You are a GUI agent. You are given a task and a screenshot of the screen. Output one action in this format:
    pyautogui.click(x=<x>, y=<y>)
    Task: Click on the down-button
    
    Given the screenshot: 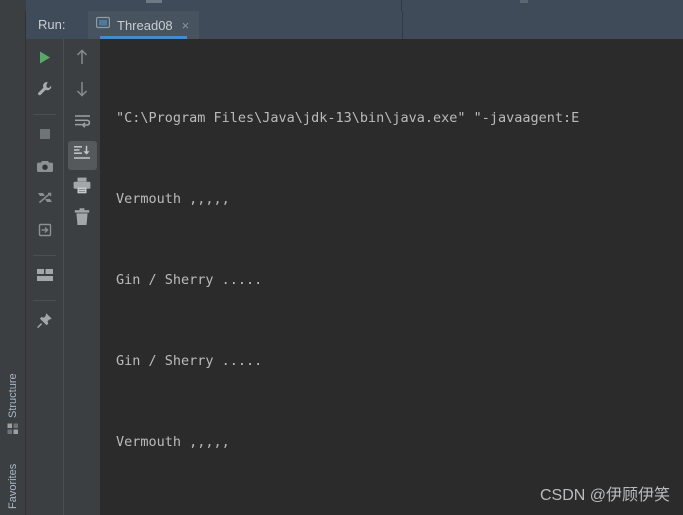 What is the action you would take?
    pyautogui.click(x=82, y=91)
    